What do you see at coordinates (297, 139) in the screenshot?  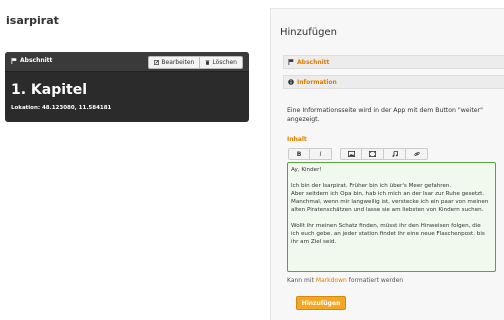 I see `inhalt-label: Inhalt` at bounding box center [297, 139].